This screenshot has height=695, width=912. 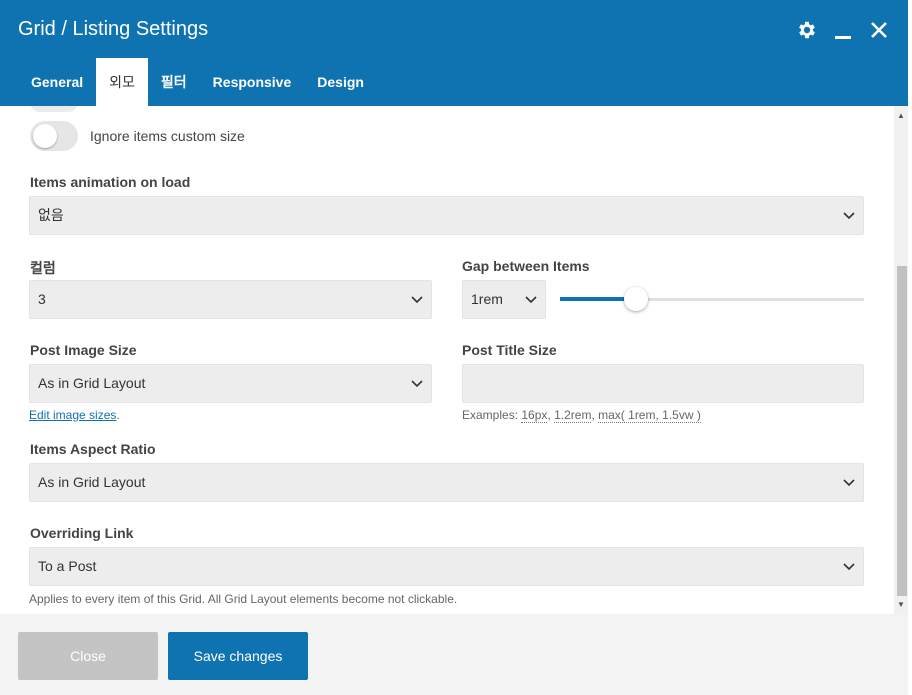 I want to click on example-sep-2: ,, so click(x=593, y=415).